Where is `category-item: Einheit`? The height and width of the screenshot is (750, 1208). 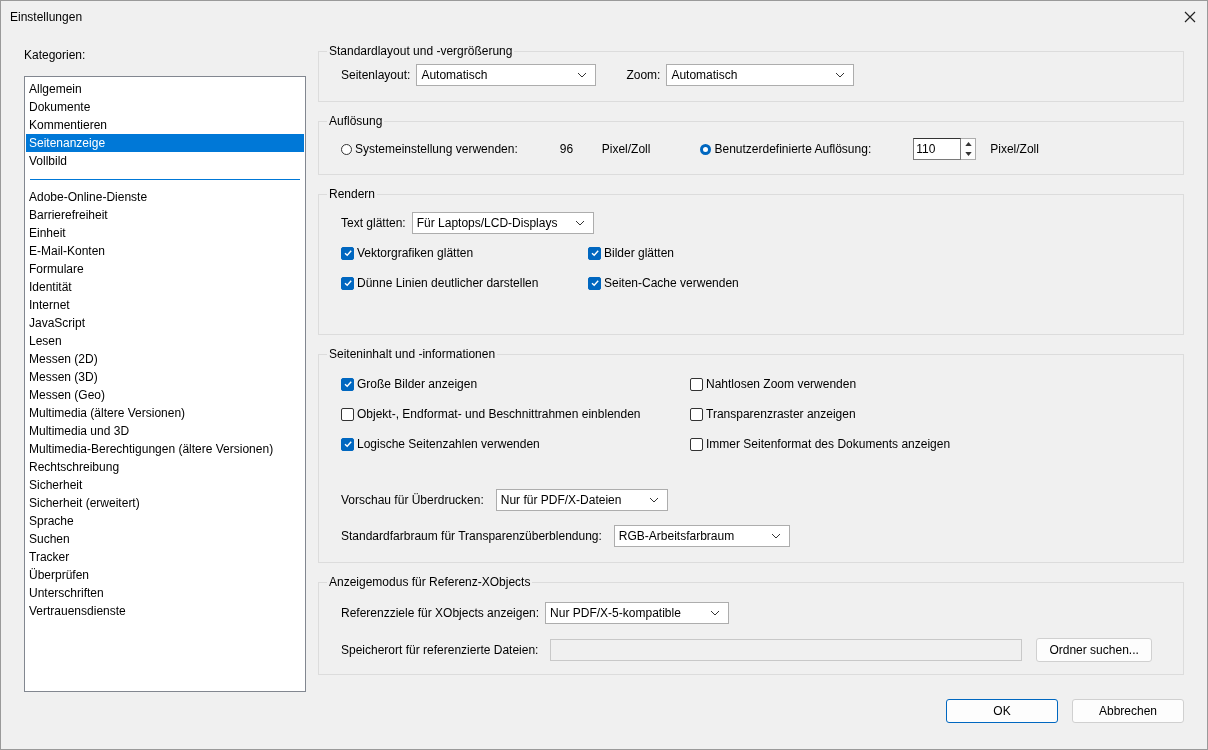 category-item: Einheit is located at coordinates (165, 233).